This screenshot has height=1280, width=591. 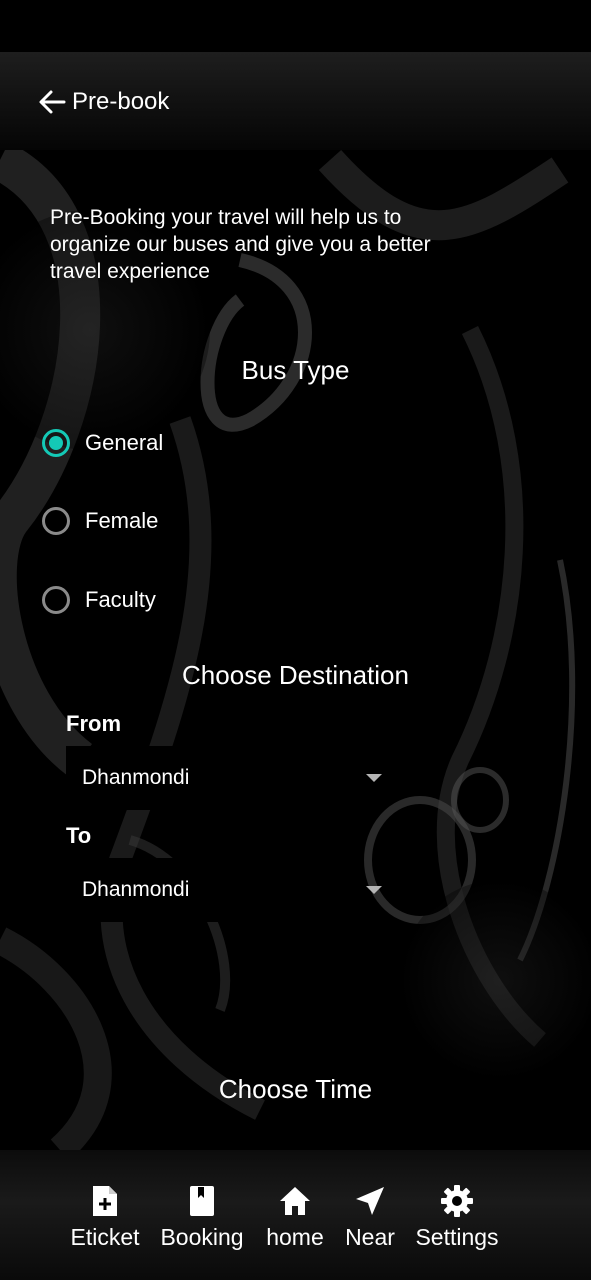 What do you see at coordinates (295, 1201) in the screenshot?
I see `home-icon` at bounding box center [295, 1201].